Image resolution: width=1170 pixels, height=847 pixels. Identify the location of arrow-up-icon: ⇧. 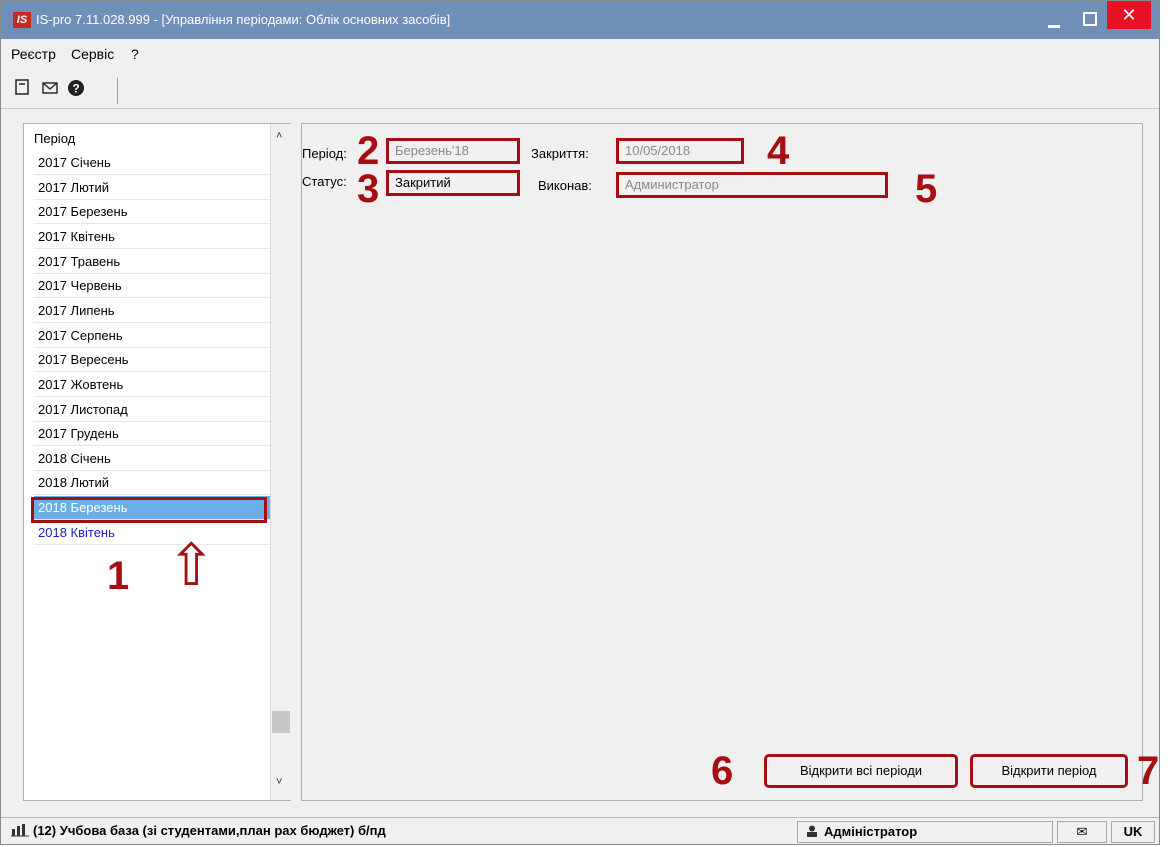
(191, 565).